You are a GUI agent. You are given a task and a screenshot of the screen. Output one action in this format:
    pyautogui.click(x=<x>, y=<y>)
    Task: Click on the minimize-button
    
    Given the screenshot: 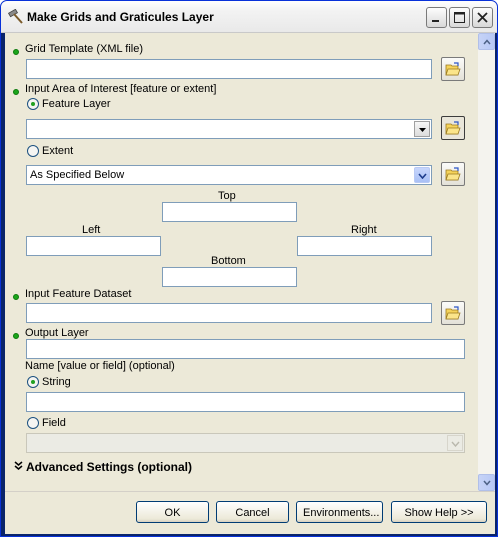 What is the action you would take?
    pyautogui.click(x=436, y=17)
    